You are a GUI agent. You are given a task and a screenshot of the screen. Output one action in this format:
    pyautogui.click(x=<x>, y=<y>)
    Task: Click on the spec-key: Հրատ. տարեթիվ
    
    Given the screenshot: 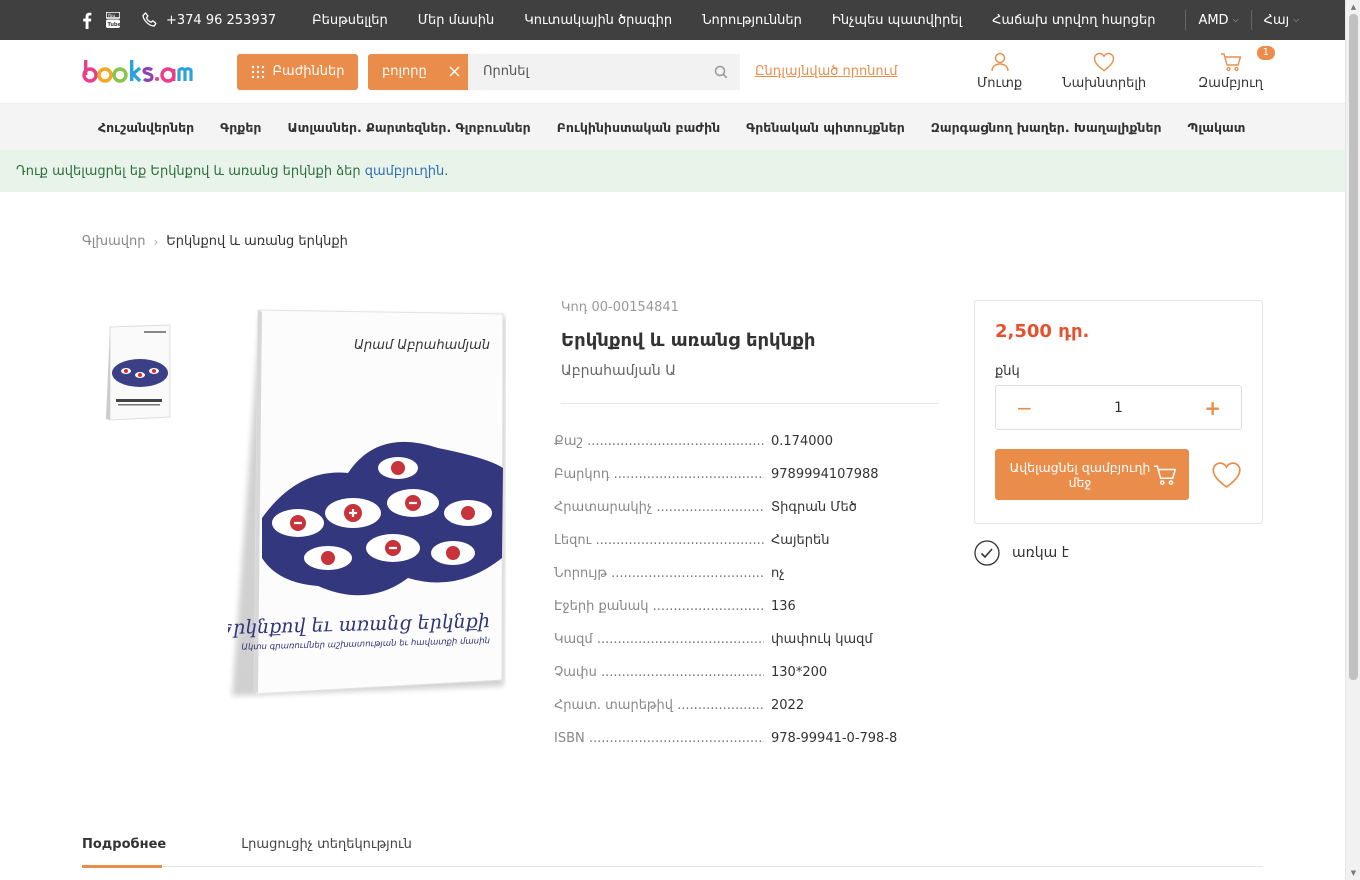 What is the action you would take?
    pyautogui.click(x=614, y=705)
    